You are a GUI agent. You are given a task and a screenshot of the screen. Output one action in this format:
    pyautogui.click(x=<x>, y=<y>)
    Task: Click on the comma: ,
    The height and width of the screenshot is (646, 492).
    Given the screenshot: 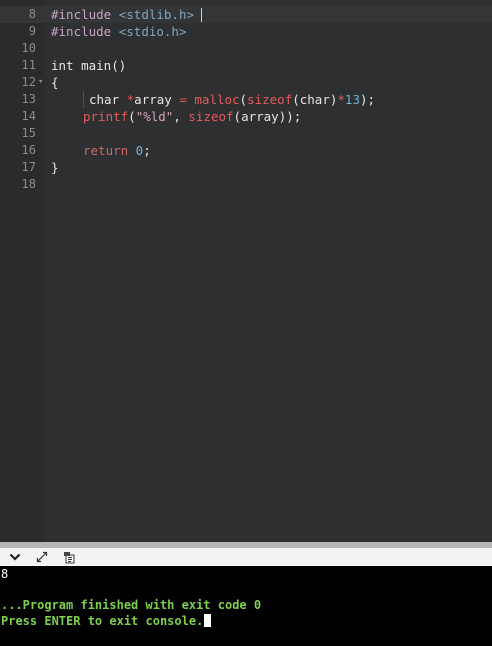 What is the action you would take?
    pyautogui.click(x=181, y=116)
    